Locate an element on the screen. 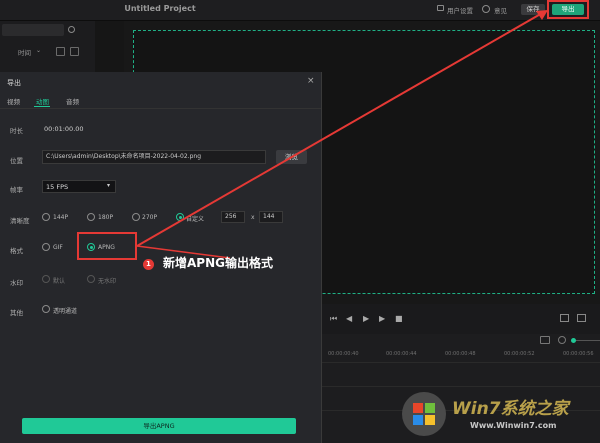 This screenshot has height=443, width=600. watermark-brand: Win7系统之家 is located at coordinates (510, 409).